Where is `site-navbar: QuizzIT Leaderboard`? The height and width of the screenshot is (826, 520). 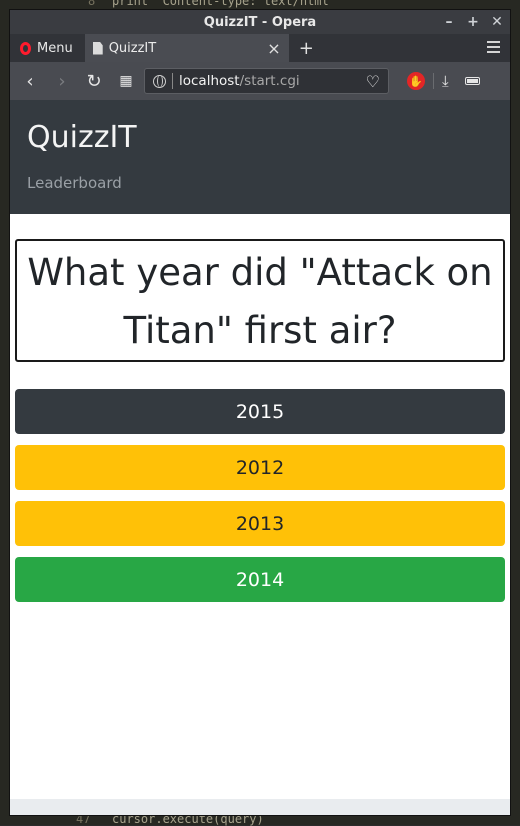
site-navbar: QuizzIT Leaderboard is located at coordinates (260, 157).